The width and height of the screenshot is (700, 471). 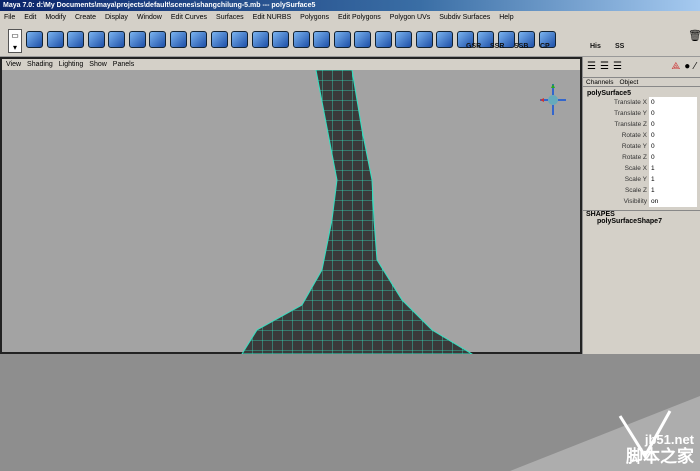 What do you see at coordinates (595, 46) in the screenshot?
I see `shelf-label-his: His` at bounding box center [595, 46].